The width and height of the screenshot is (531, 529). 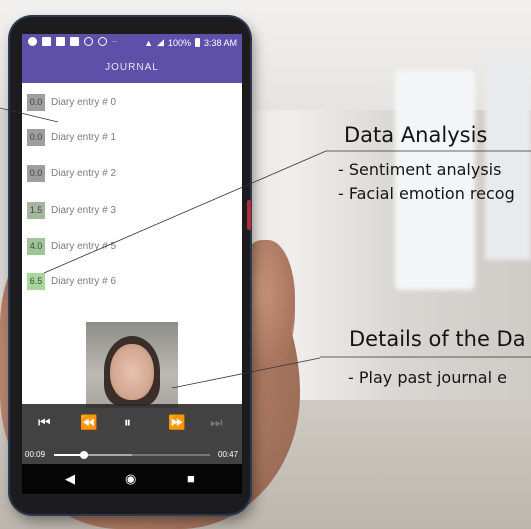 I want to click on home-icon: ◉, so click(x=130, y=479).